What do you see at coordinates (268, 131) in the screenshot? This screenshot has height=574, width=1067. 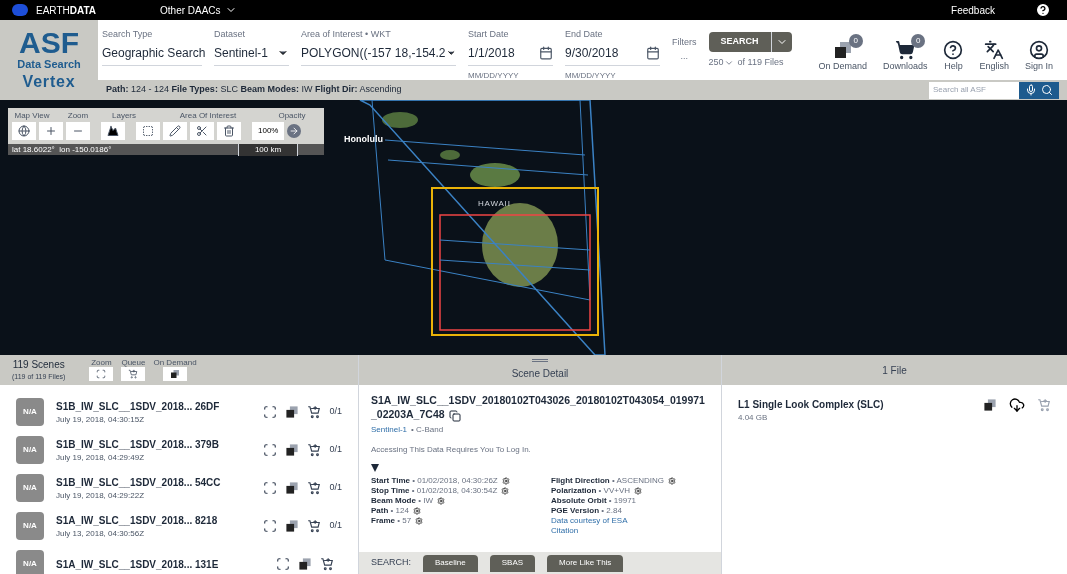 I see `opacity-button: 100%` at bounding box center [268, 131].